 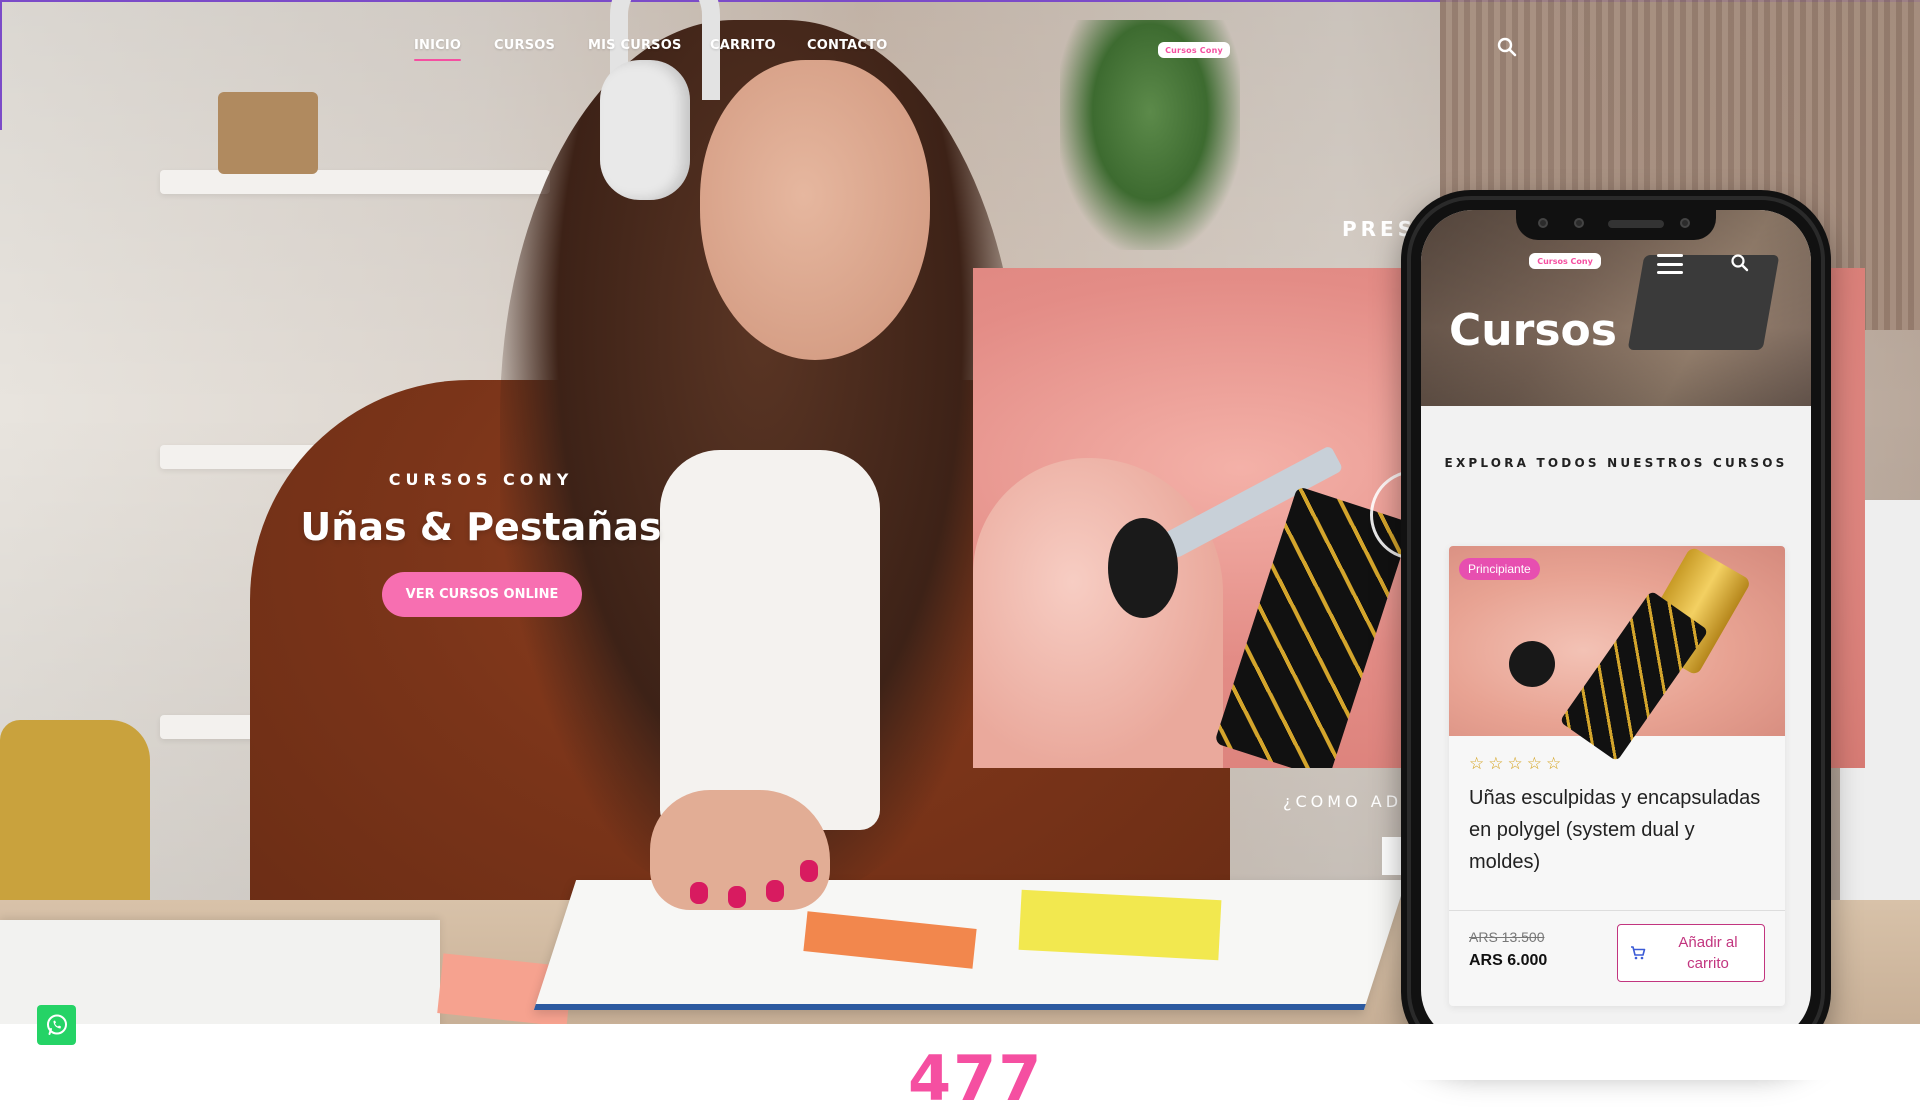 What do you see at coordinates (1616, 463) in the screenshot?
I see `explore-label: EXPLORA TODOS NUESTROS CURSOS` at bounding box center [1616, 463].